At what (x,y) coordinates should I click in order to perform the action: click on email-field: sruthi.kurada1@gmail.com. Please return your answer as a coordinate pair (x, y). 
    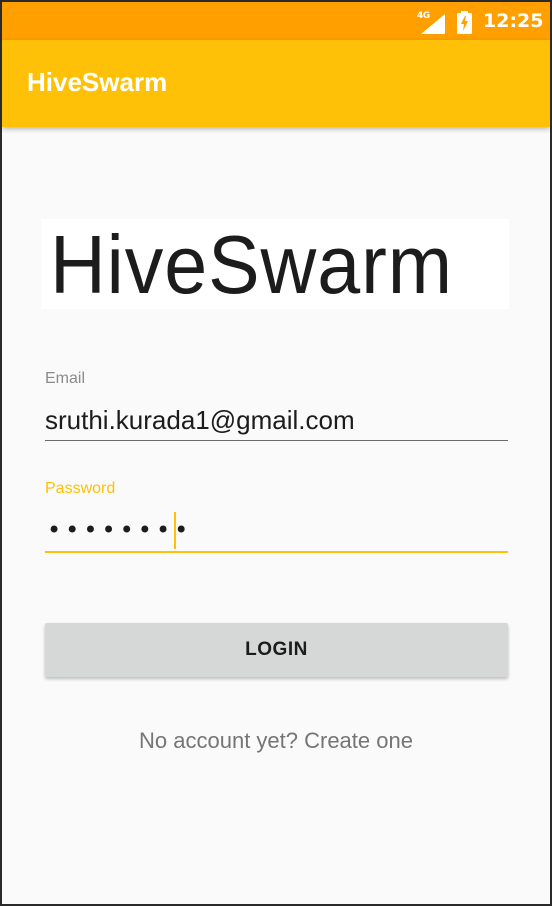
    Looking at the image, I should click on (200, 420).